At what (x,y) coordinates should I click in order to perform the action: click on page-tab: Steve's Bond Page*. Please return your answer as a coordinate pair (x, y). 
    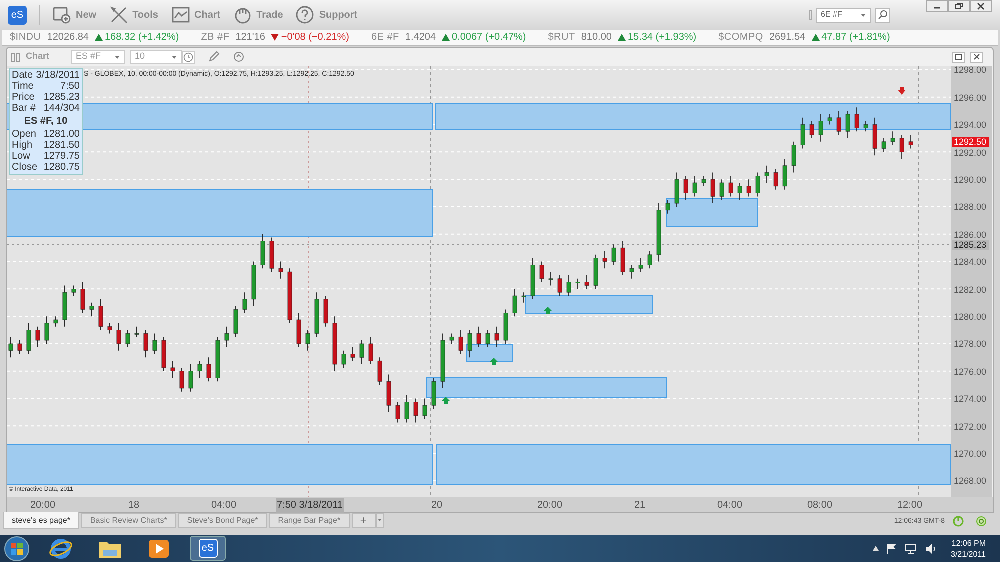
    Looking at the image, I should click on (223, 520).